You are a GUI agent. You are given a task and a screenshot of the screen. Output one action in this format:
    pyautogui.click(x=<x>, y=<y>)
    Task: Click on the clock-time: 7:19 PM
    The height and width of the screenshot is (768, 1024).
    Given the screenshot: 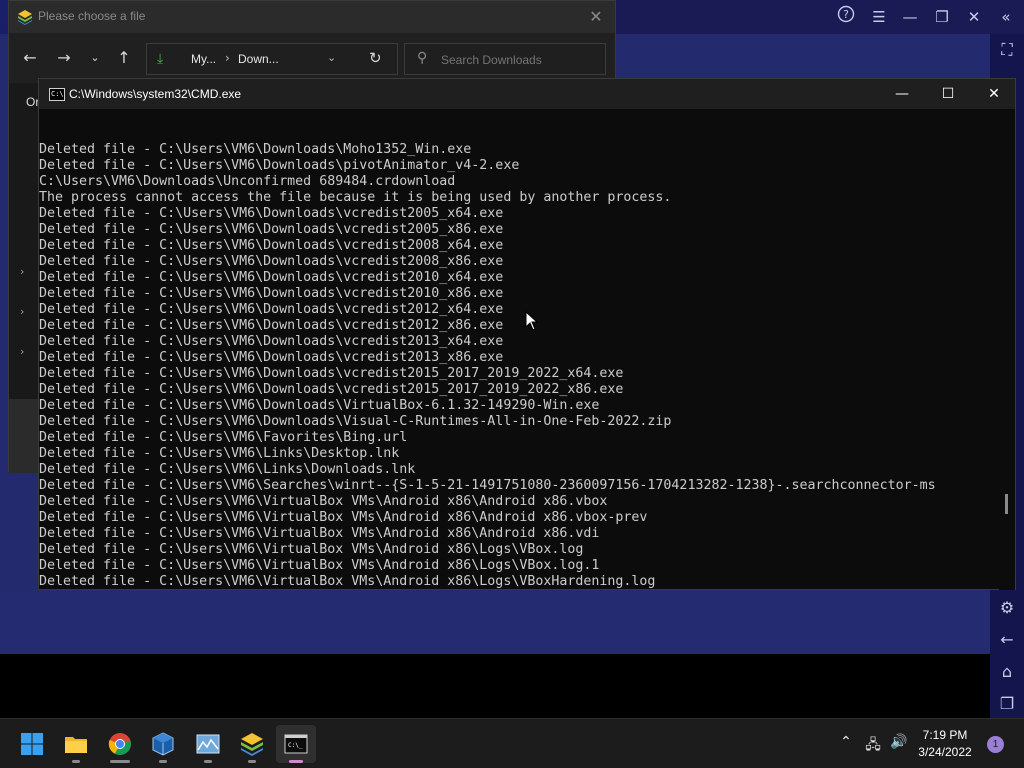 What is the action you would take?
    pyautogui.click(x=945, y=735)
    